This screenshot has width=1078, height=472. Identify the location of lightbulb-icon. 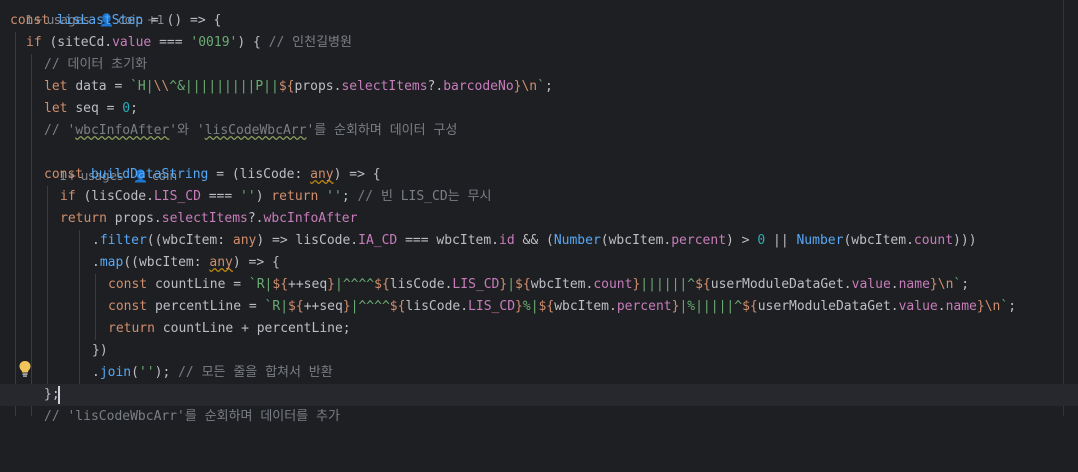
(25, 369).